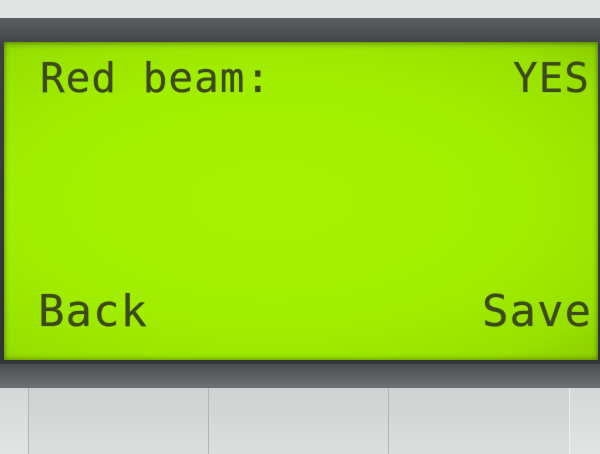 This screenshot has height=454, width=600. Describe the element at coordinates (479, 421) in the screenshot. I see `hardware-key-right` at that location.